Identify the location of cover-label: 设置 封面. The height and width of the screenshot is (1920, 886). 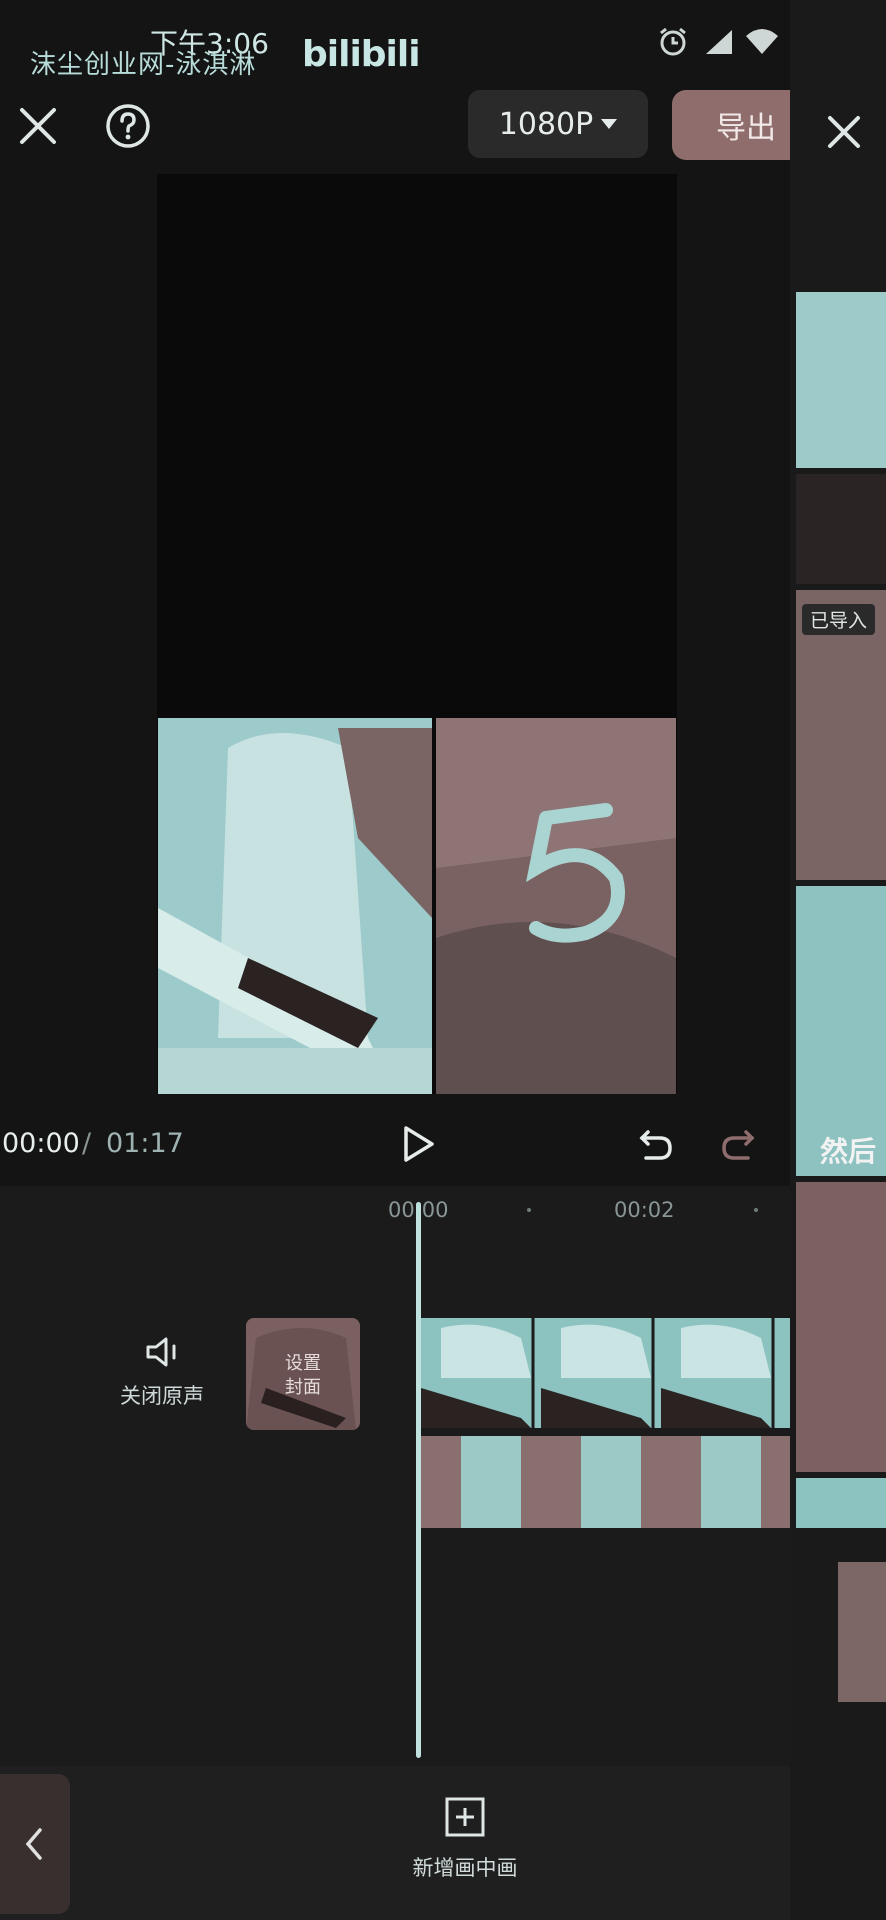
(303, 1376).